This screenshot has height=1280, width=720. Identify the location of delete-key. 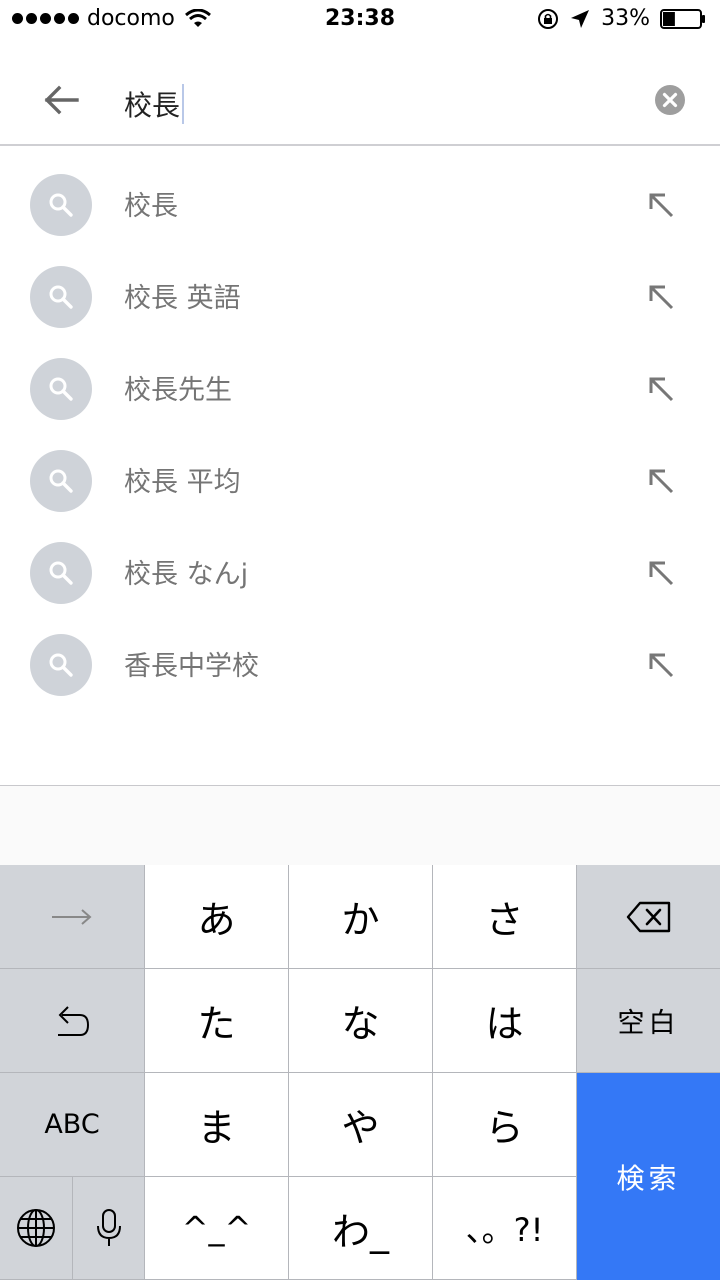
(648, 917).